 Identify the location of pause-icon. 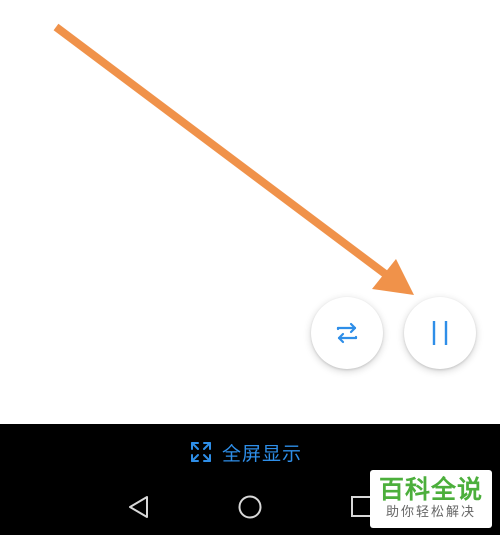
(440, 333).